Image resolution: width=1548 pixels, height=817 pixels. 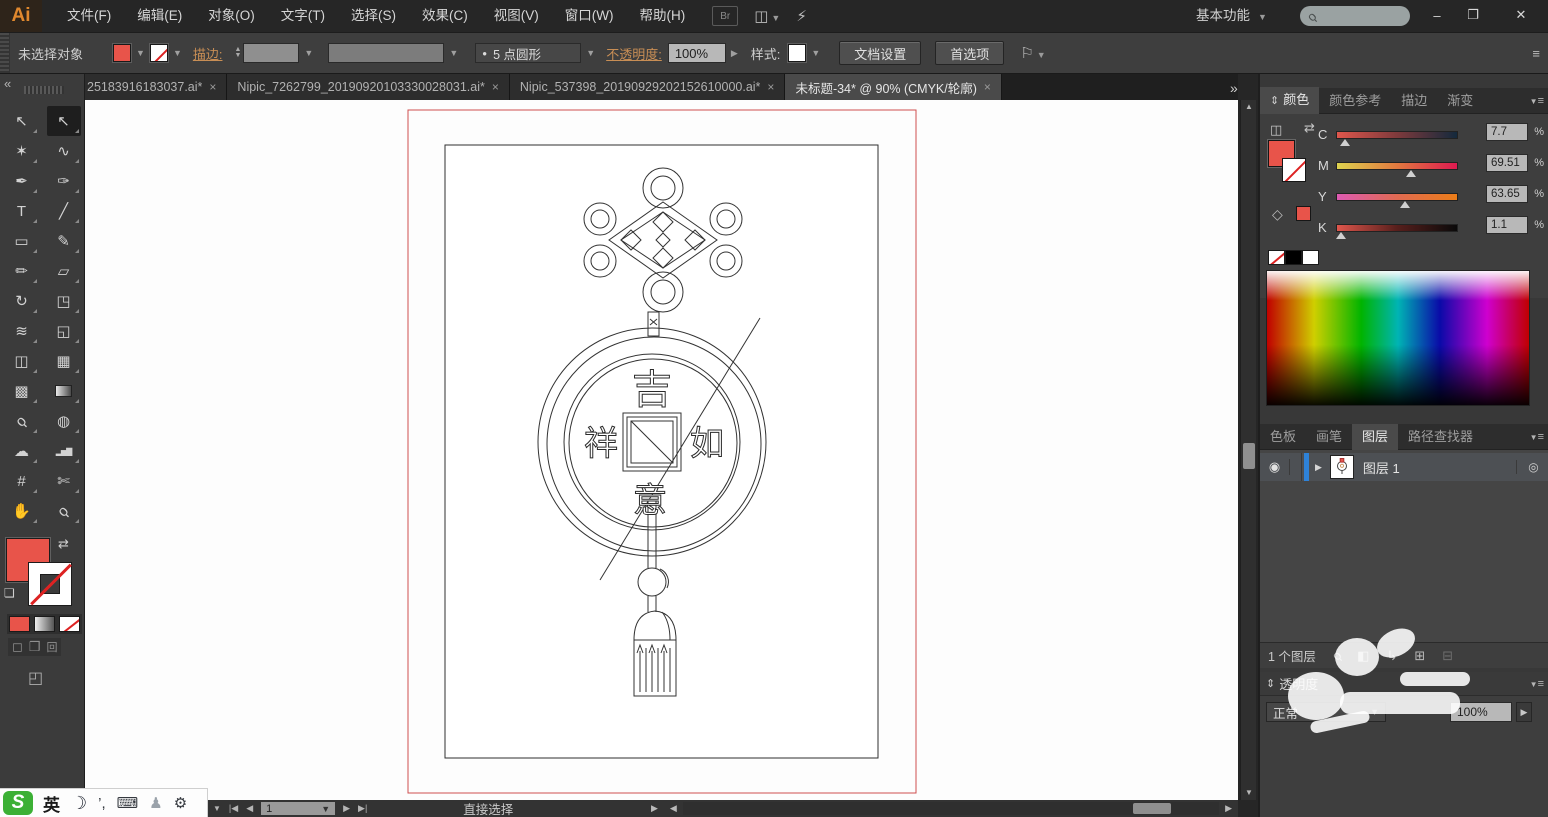 What do you see at coordinates (1447, 656) in the screenshot?
I see `delete-layer-icon: ⊟` at bounding box center [1447, 656].